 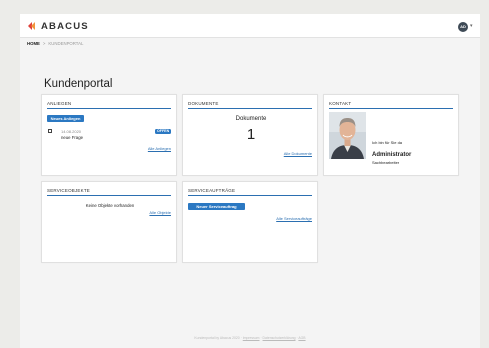 I want to click on request-item-checkbox, so click(x=50, y=131).